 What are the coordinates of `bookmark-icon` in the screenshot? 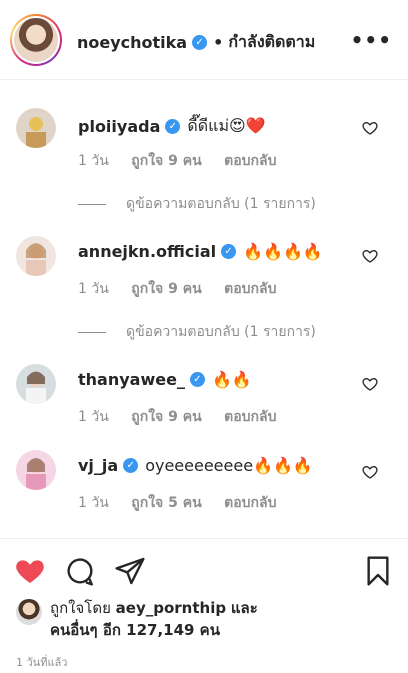 It's located at (378, 571).